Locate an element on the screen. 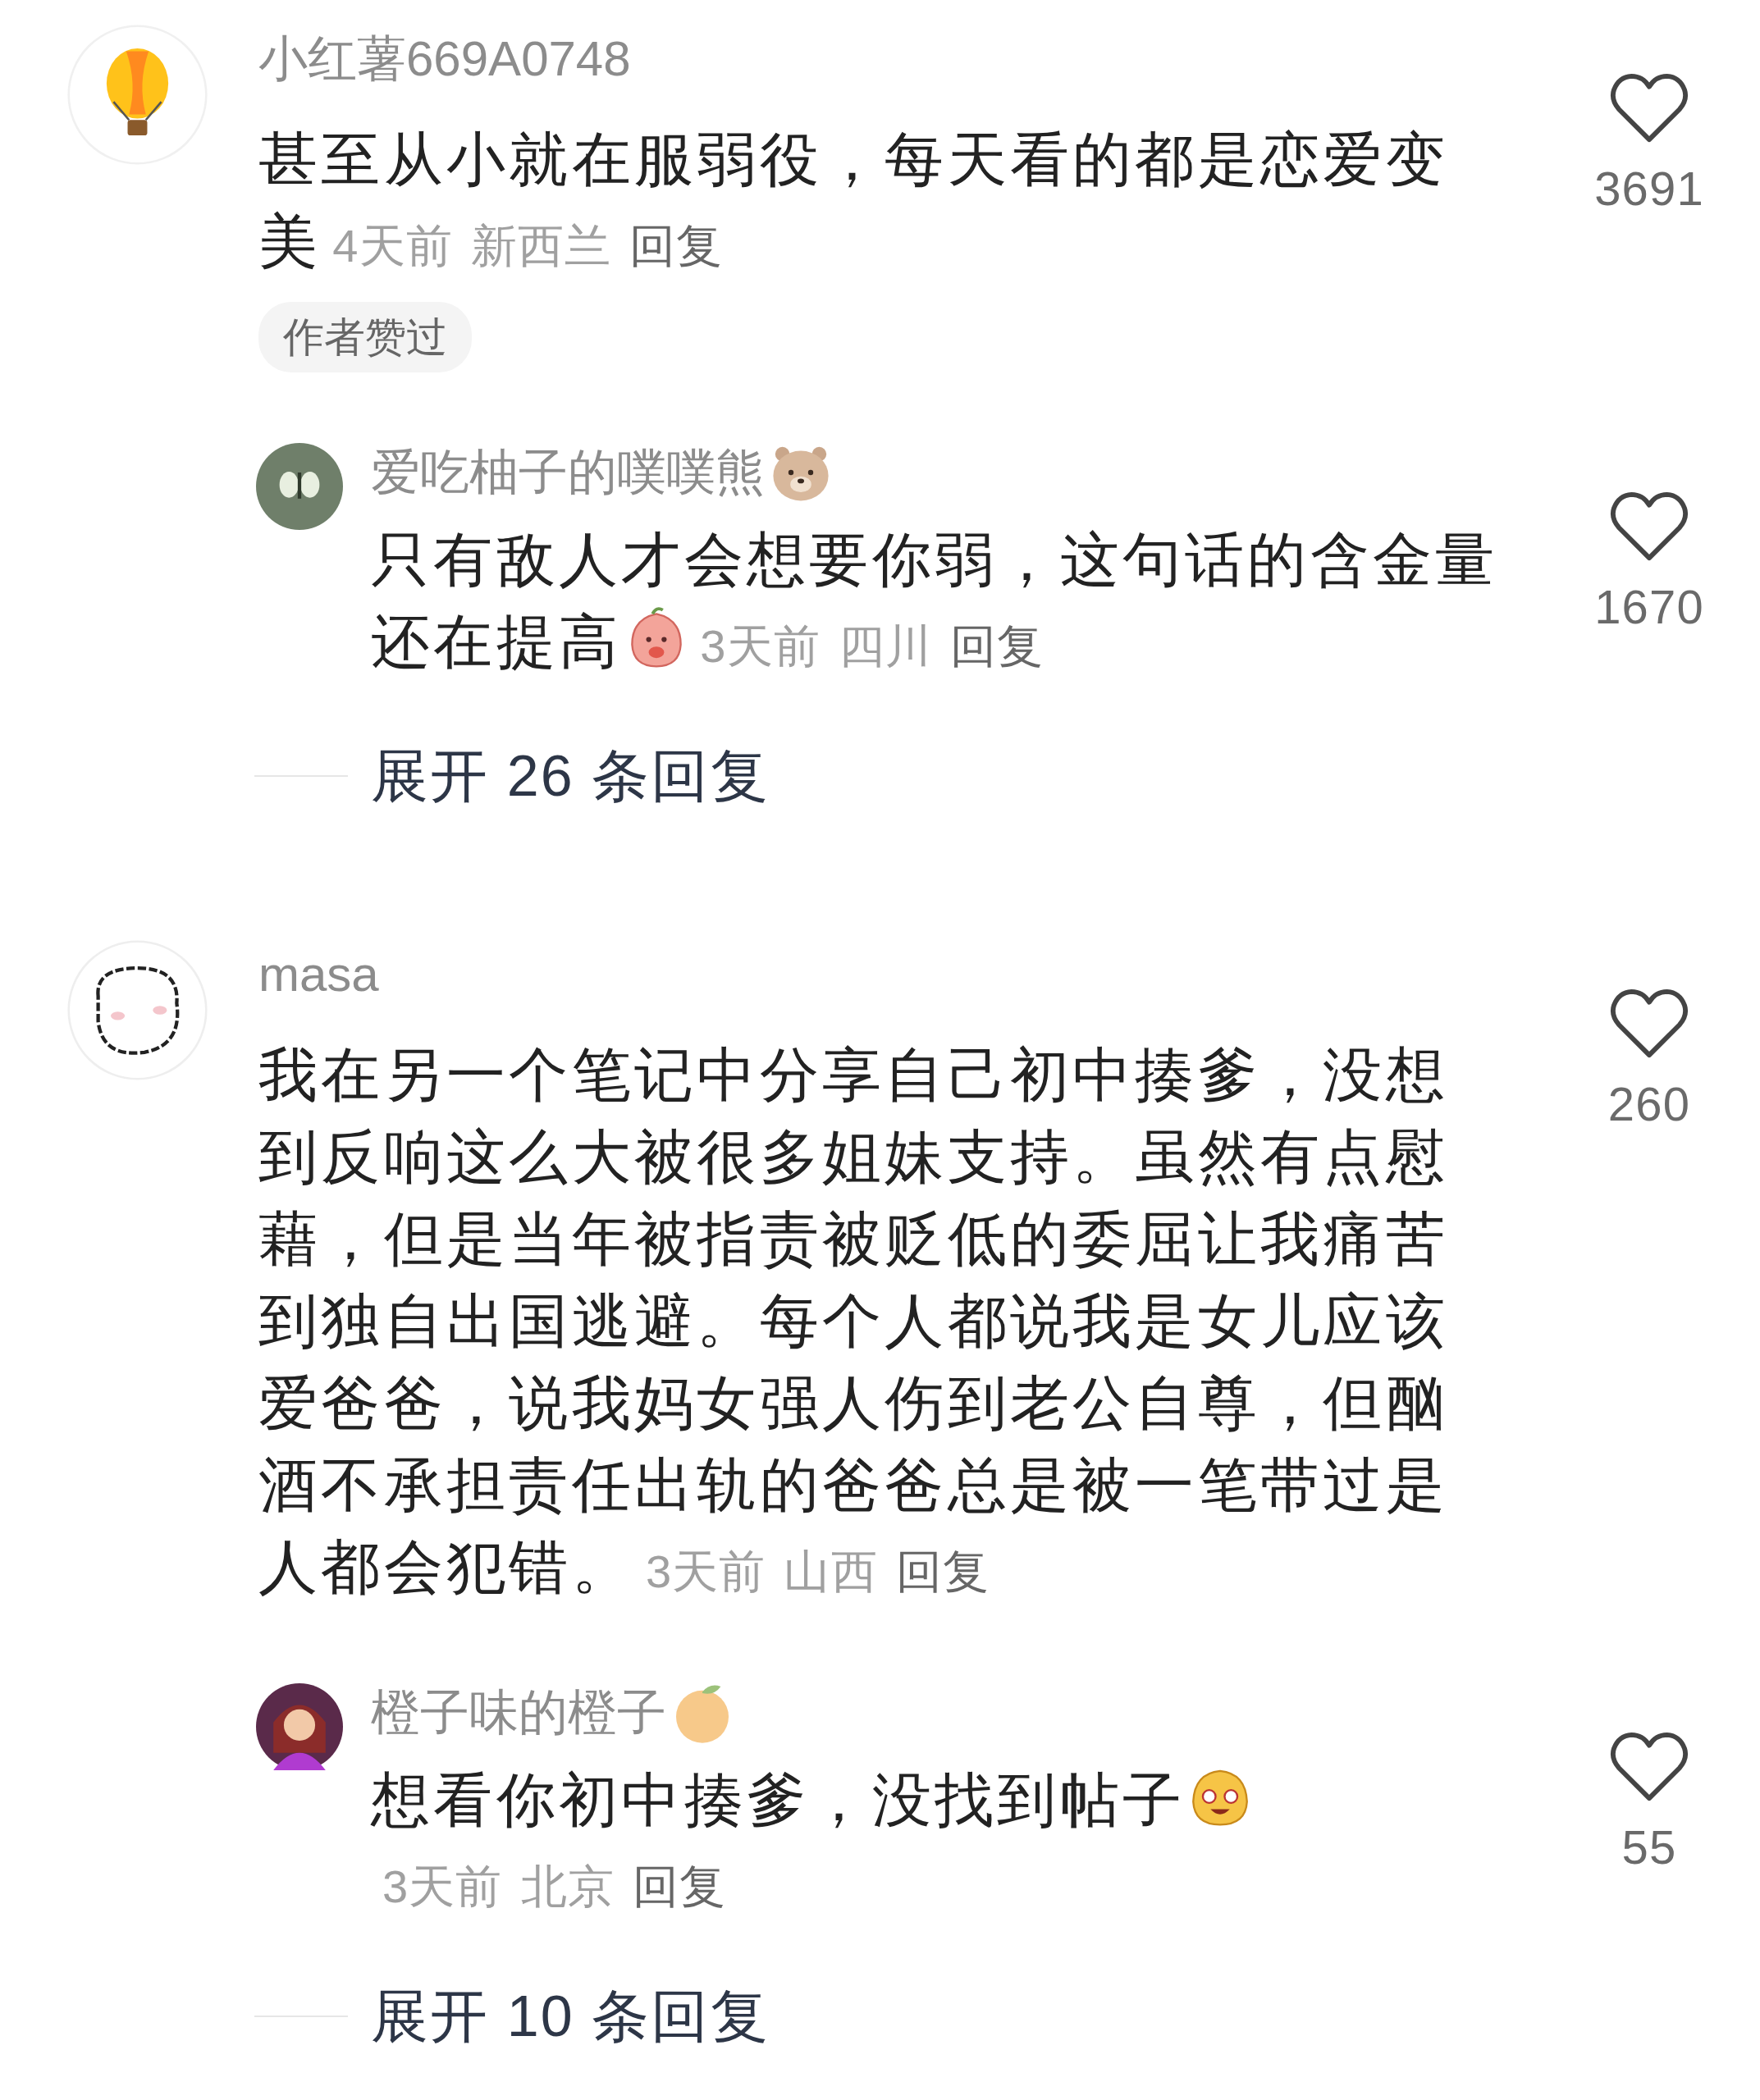 This screenshot has height=2100, width=1760. location-label: 新西兰 is located at coordinates (541, 246).